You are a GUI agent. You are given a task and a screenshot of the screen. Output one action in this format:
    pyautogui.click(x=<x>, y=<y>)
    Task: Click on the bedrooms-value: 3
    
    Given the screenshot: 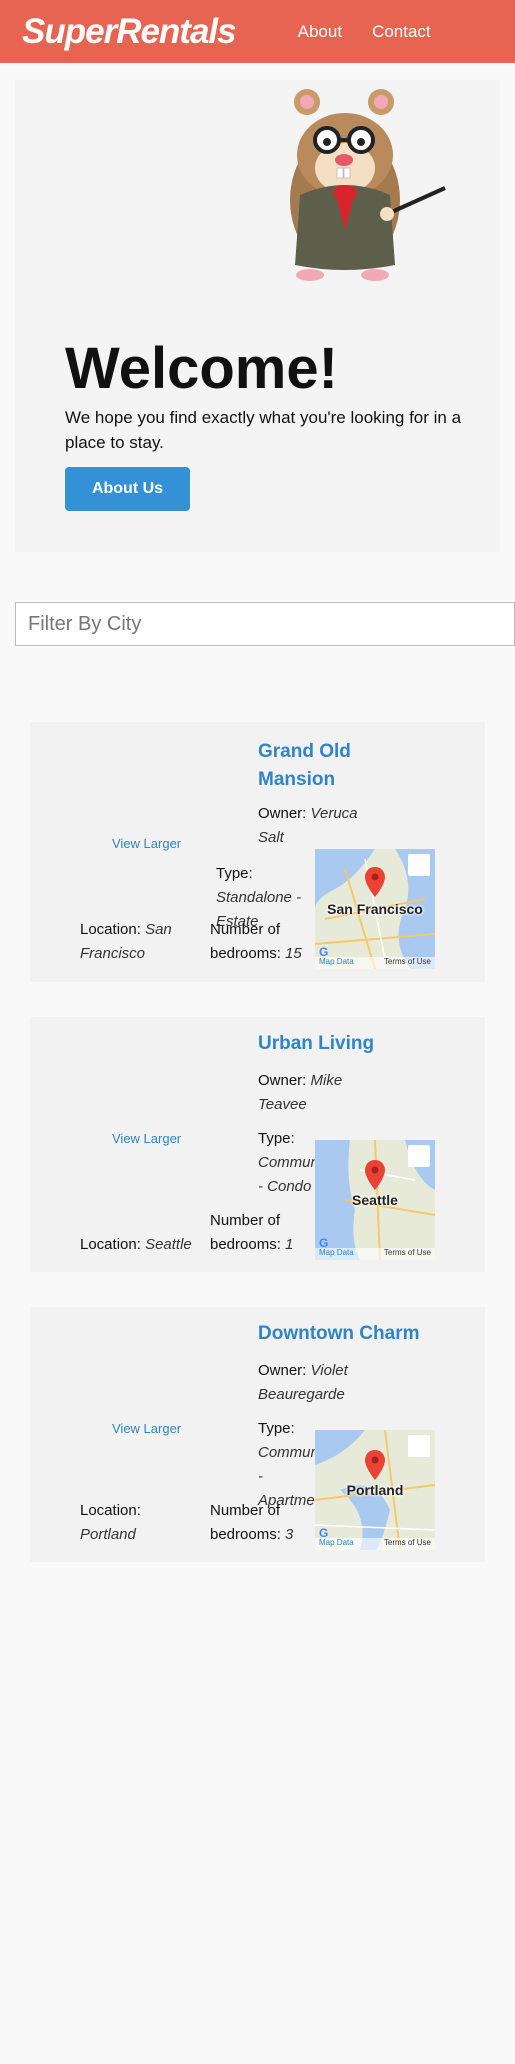 What is the action you would take?
    pyautogui.click(x=289, y=1534)
    